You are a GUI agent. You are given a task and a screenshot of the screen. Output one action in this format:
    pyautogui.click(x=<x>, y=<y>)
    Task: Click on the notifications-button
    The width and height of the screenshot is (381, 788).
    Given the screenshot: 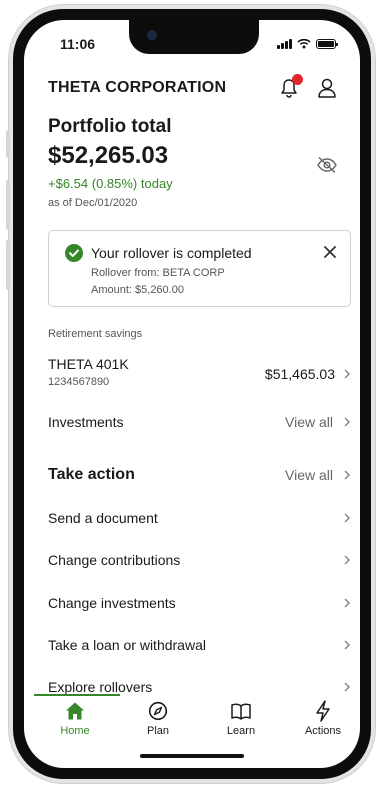 What is the action you would take?
    pyautogui.click(x=290, y=86)
    